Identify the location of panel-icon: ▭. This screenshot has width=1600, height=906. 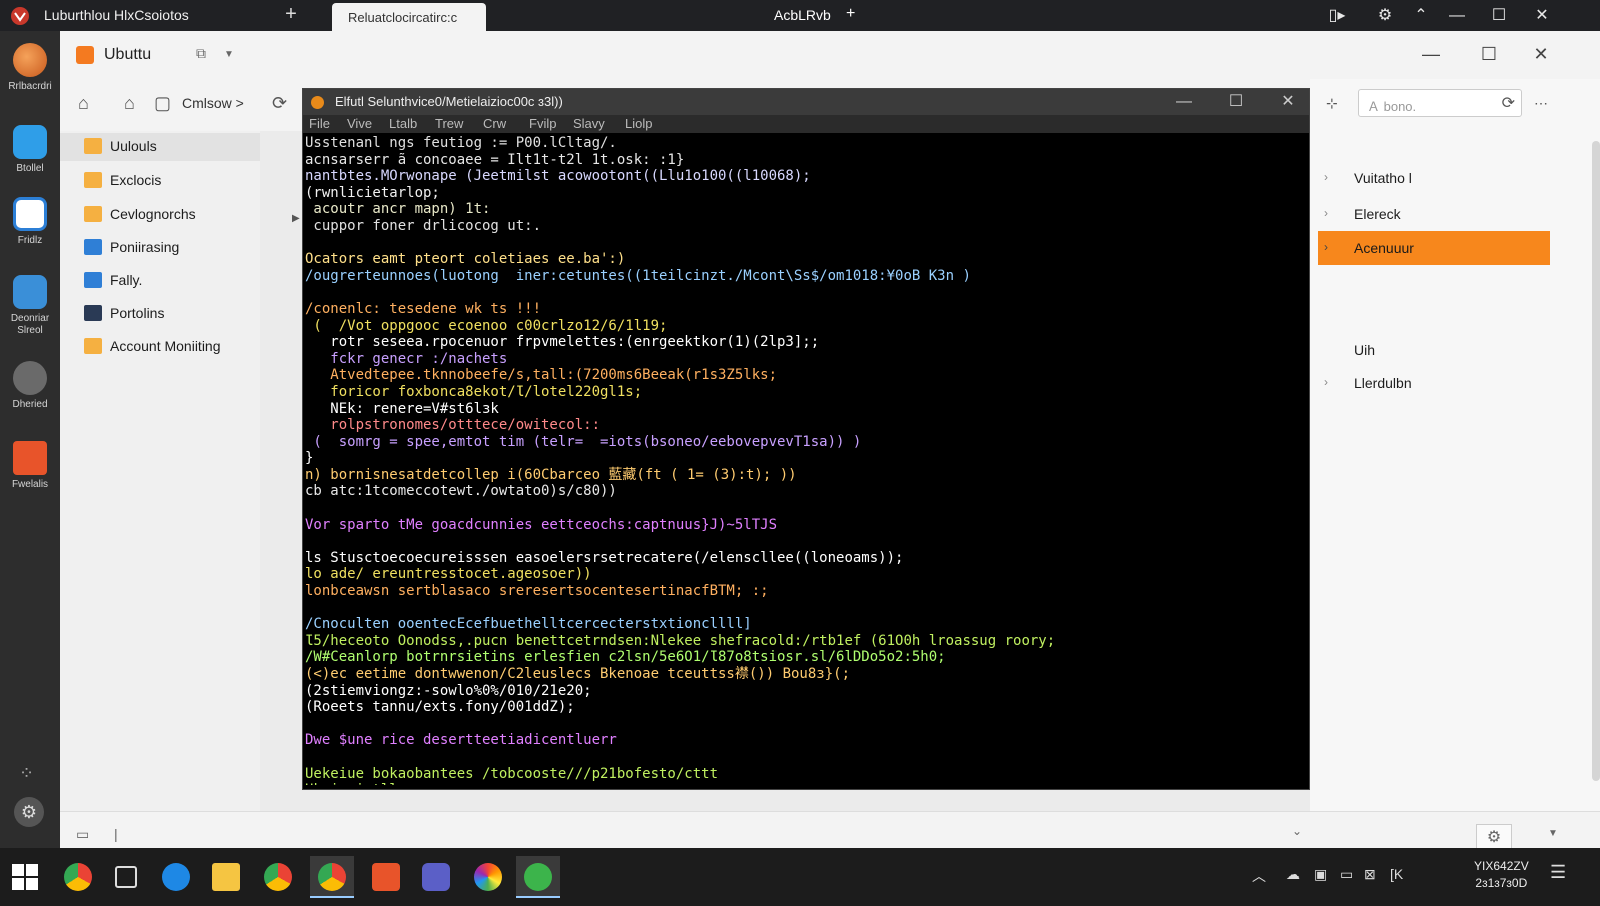
(82, 834).